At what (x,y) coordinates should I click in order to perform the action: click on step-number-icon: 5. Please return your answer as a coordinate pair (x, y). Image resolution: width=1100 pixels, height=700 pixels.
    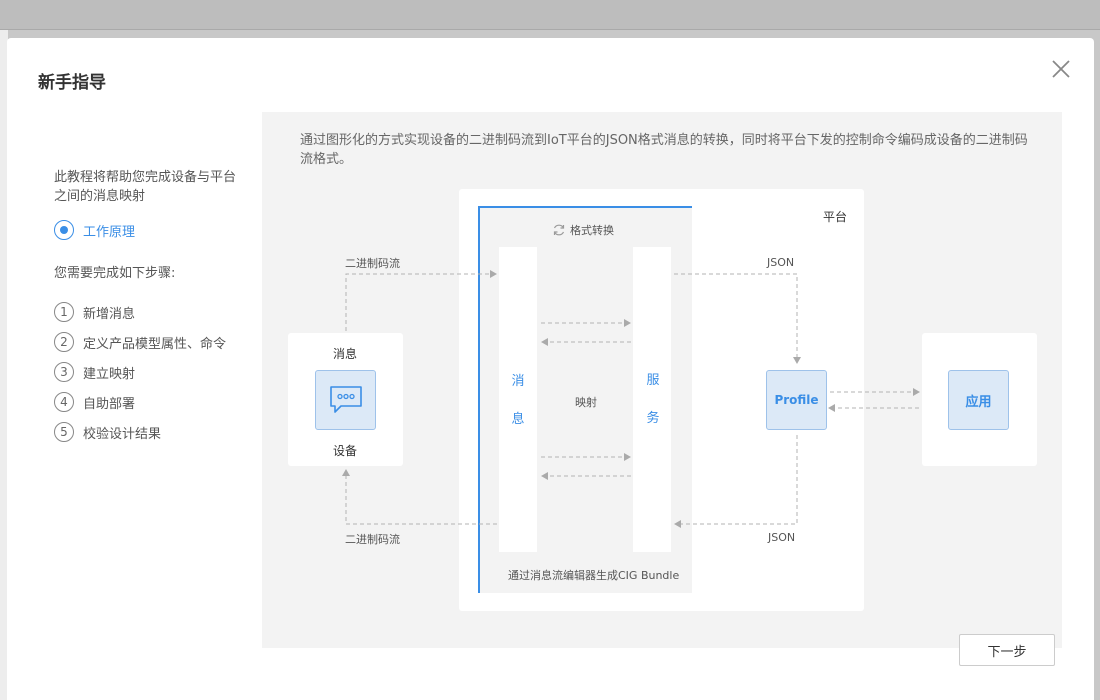
    Looking at the image, I should click on (64, 432).